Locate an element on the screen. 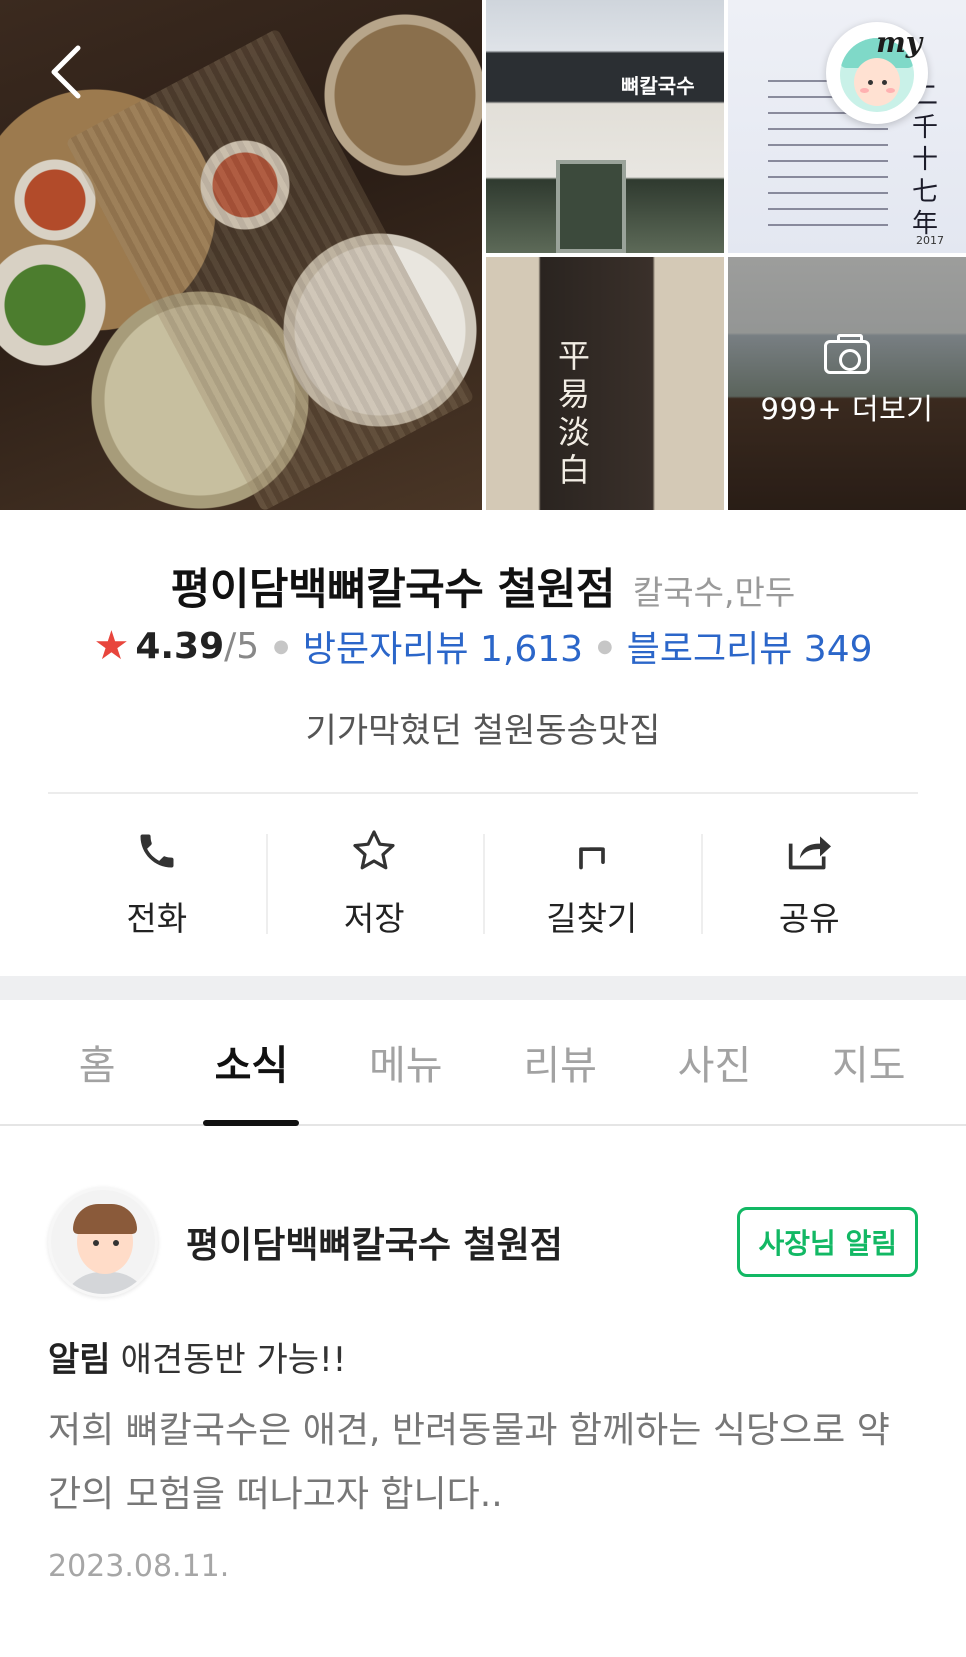 The height and width of the screenshot is (1657, 966). call-label: 전화 is located at coordinates (157, 918).